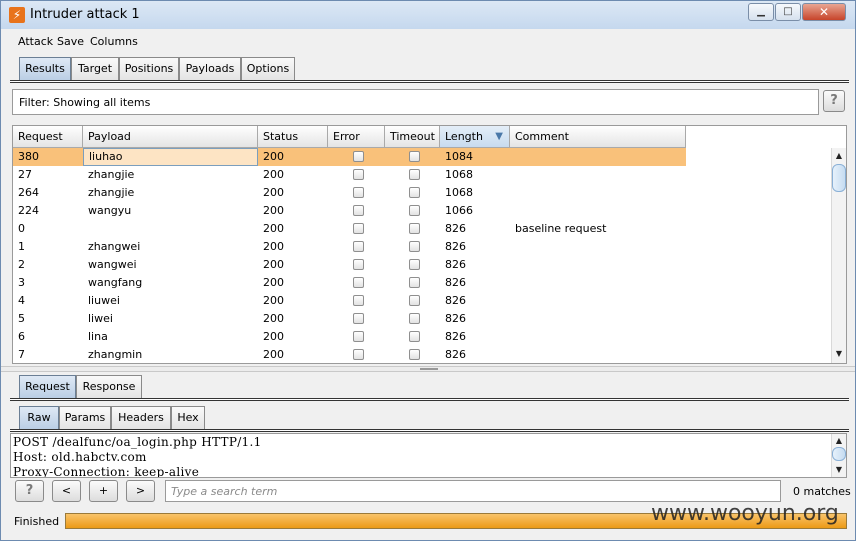  I want to click on tab-request: Request, so click(47, 387).